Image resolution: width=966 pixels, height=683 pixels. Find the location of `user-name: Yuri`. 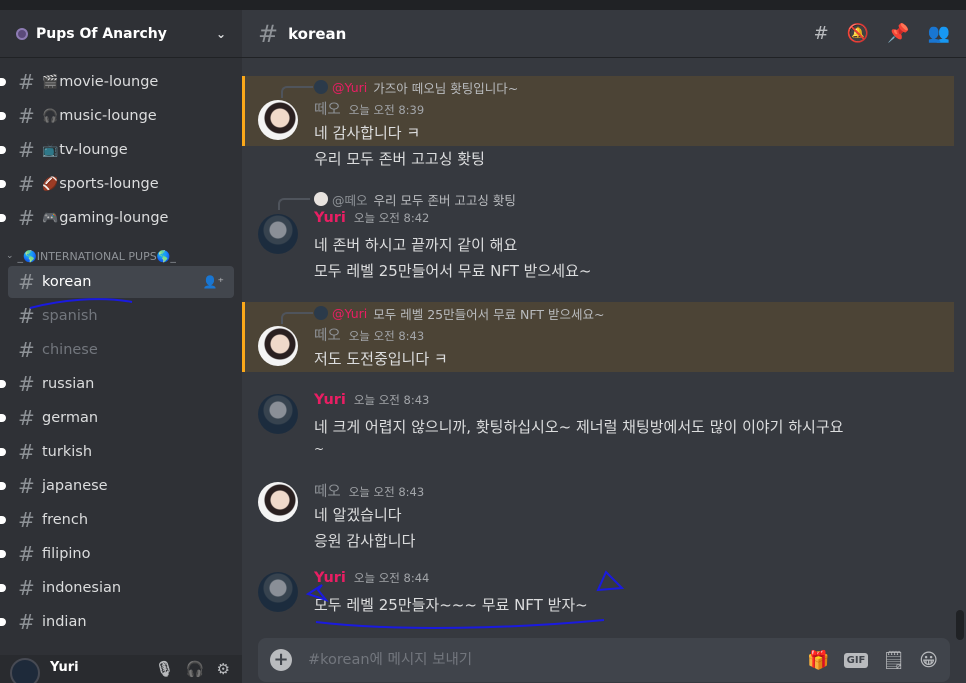

user-name: Yuri is located at coordinates (64, 667).